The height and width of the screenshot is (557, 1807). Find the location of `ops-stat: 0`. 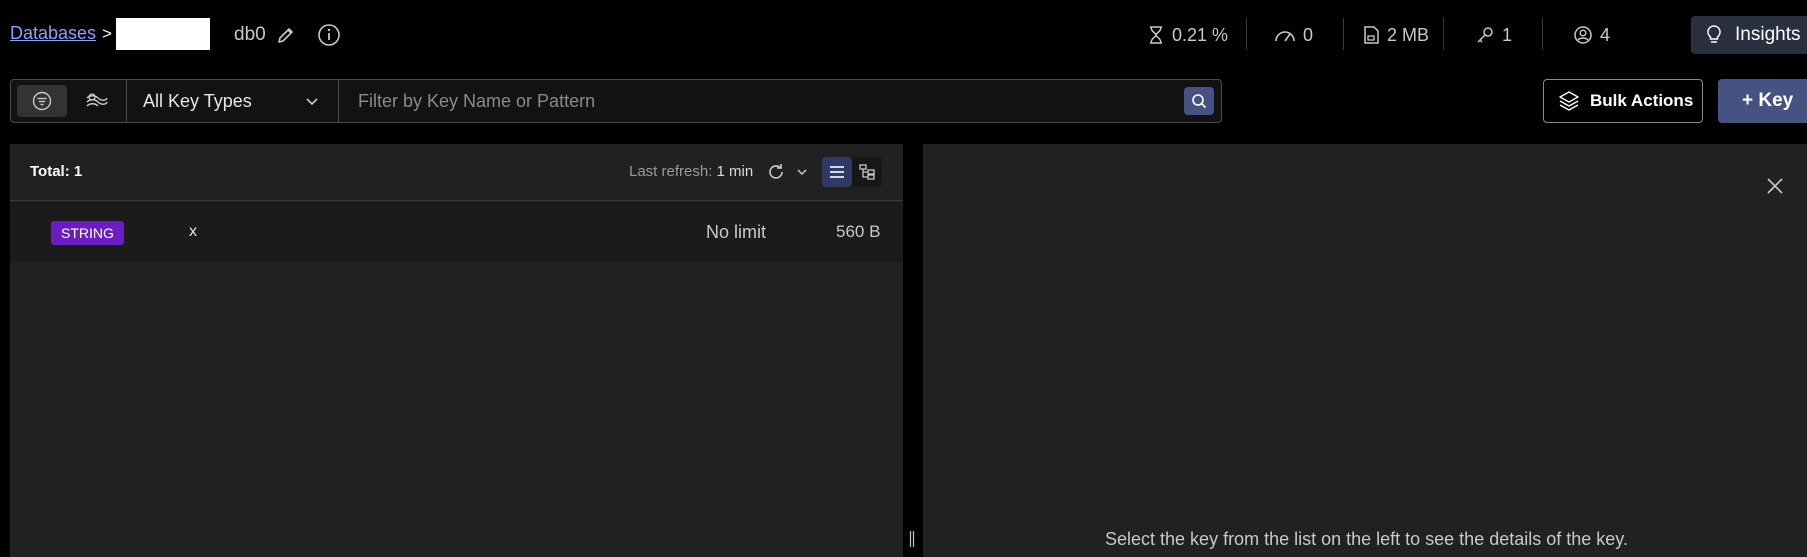

ops-stat: 0 is located at coordinates (1293, 35).